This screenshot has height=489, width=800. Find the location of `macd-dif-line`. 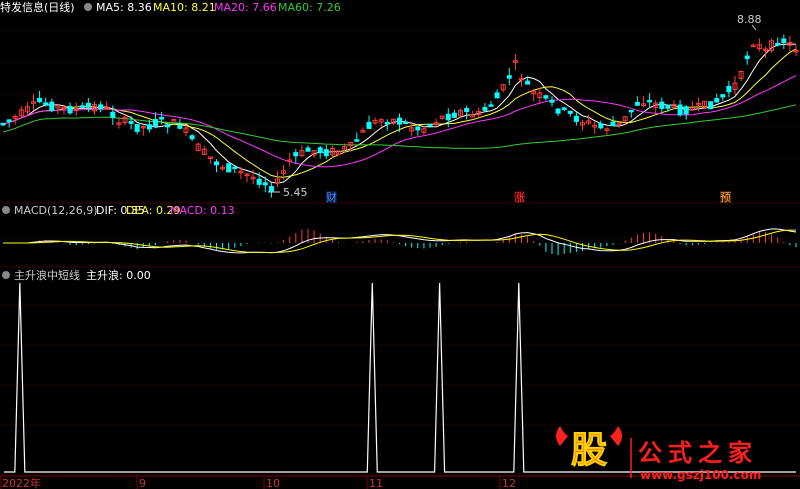

macd-dif-line is located at coordinates (400, 241).